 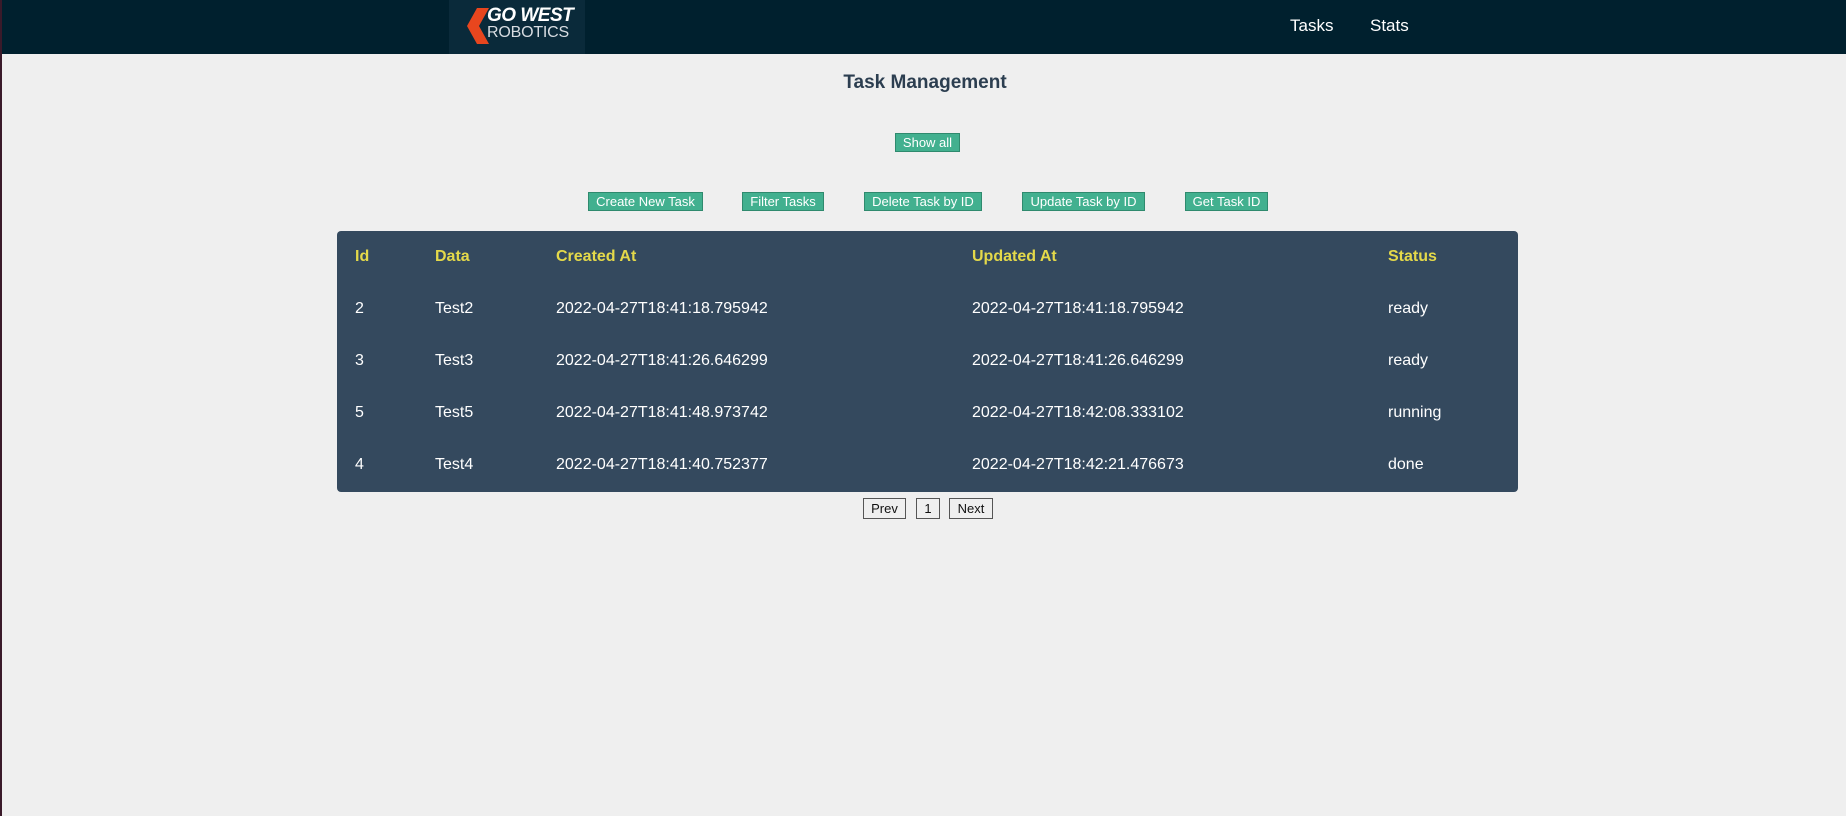 I want to click on header-data: Data, so click(x=452, y=256).